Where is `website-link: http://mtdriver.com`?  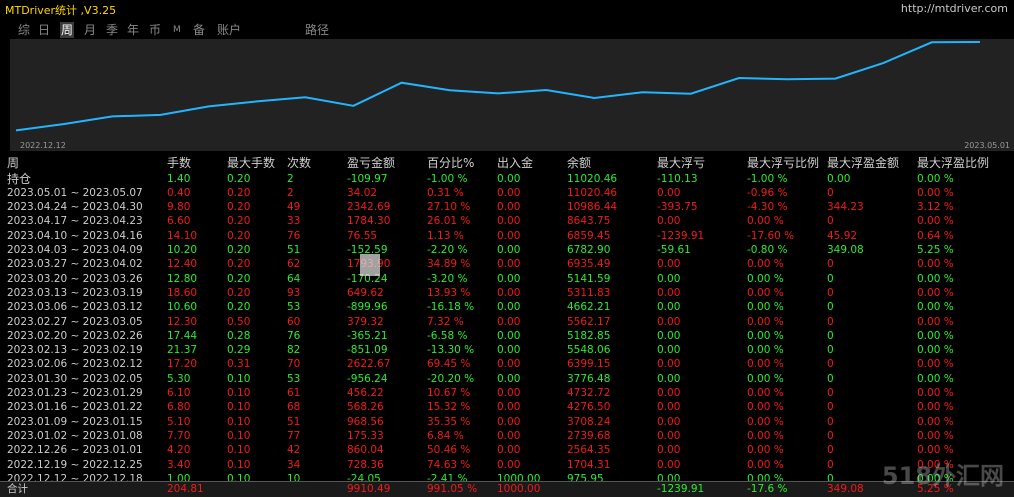 website-link: http://mtdriver.com is located at coordinates (954, 8).